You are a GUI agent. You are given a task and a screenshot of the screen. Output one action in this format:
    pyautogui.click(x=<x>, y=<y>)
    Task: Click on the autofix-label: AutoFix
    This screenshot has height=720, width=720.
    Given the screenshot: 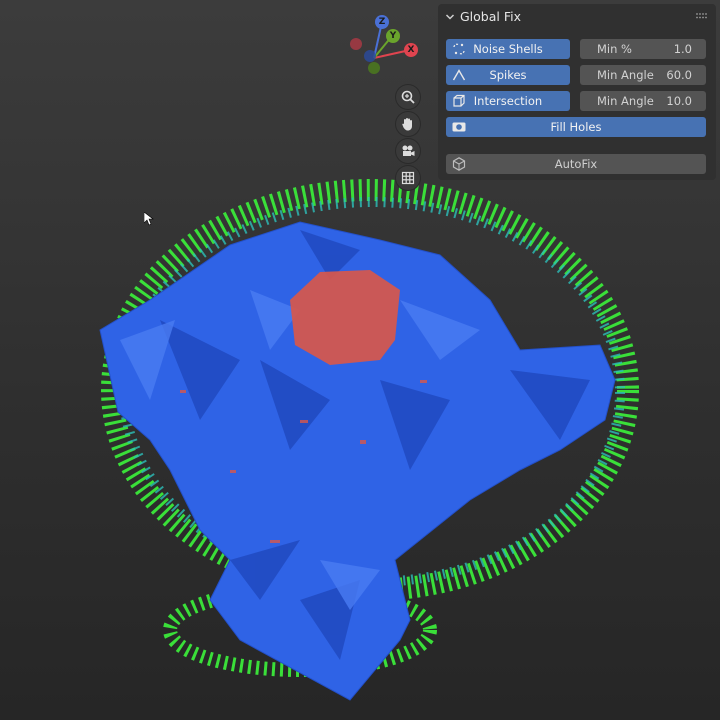 What is the action you would take?
    pyautogui.click(x=576, y=164)
    